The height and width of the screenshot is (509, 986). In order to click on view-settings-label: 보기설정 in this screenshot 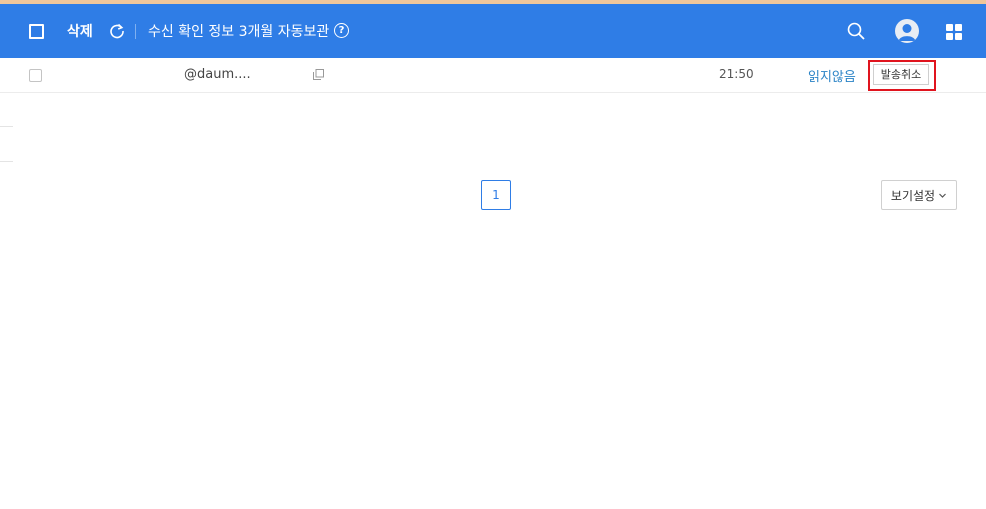, I will do `click(913, 195)`.